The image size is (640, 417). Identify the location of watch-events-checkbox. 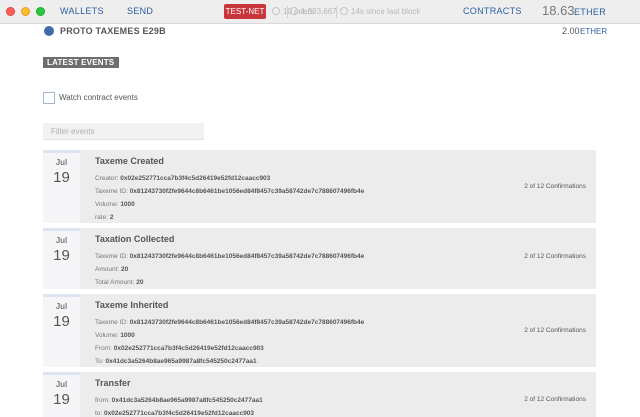
(49, 98).